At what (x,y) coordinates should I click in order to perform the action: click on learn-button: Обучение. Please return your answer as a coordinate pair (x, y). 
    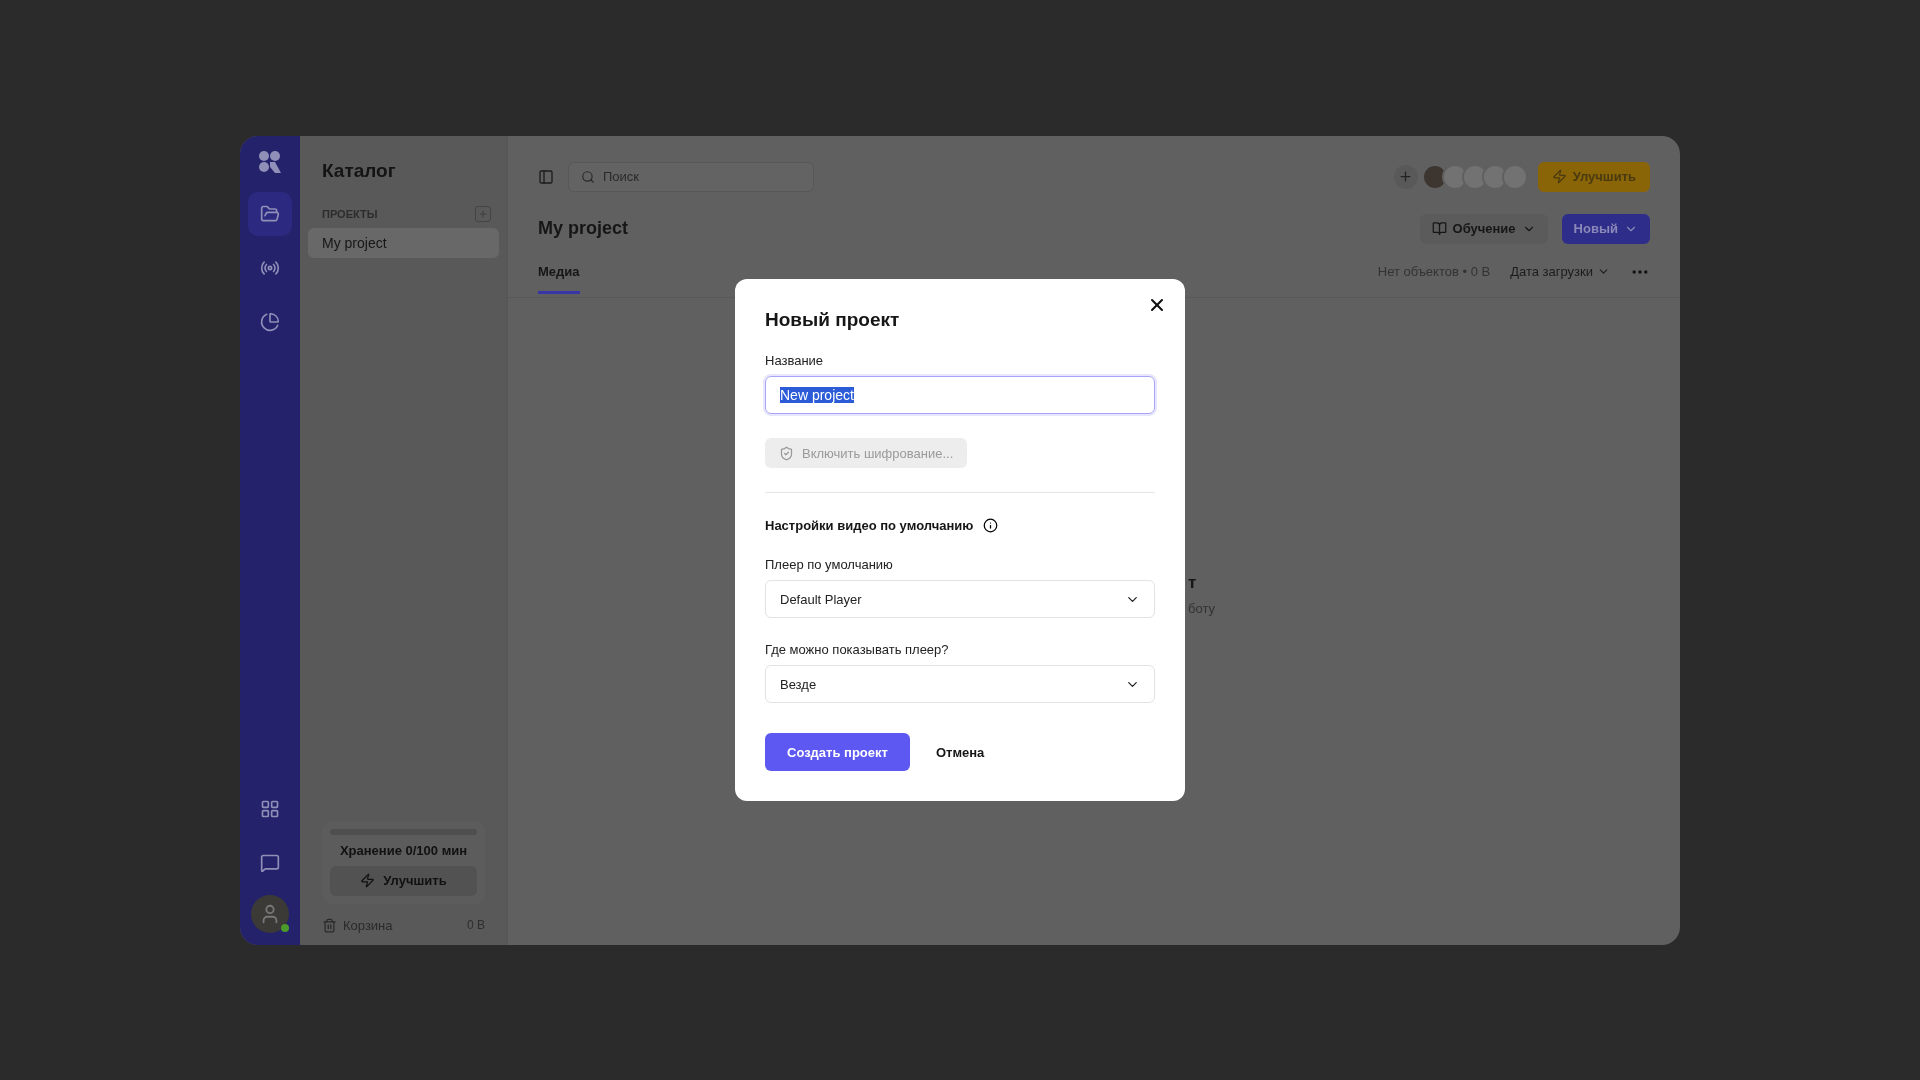
    Looking at the image, I should click on (1483, 228).